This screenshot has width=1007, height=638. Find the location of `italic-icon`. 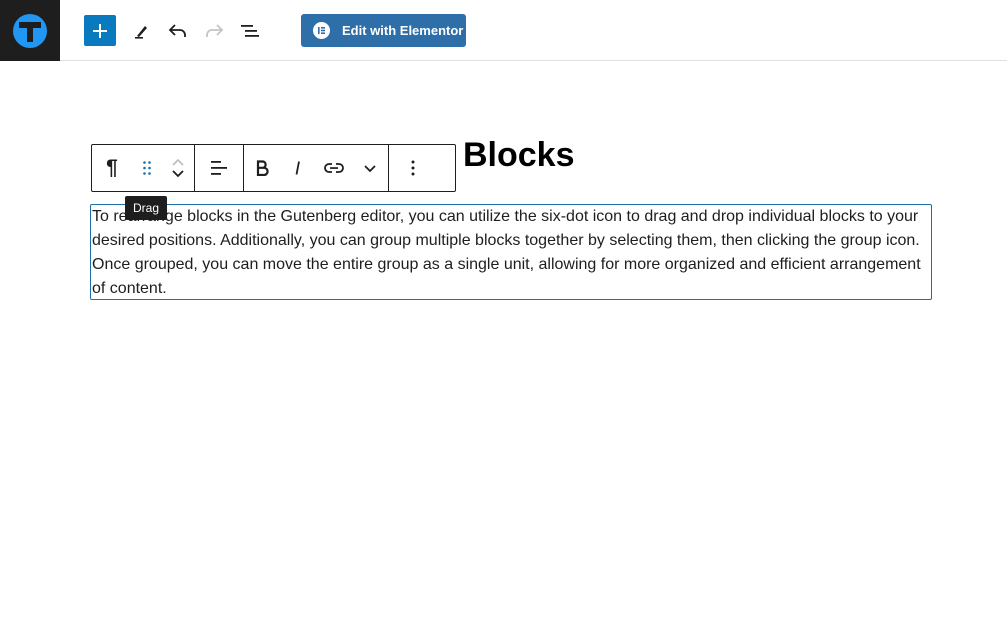

italic-icon is located at coordinates (297, 168).